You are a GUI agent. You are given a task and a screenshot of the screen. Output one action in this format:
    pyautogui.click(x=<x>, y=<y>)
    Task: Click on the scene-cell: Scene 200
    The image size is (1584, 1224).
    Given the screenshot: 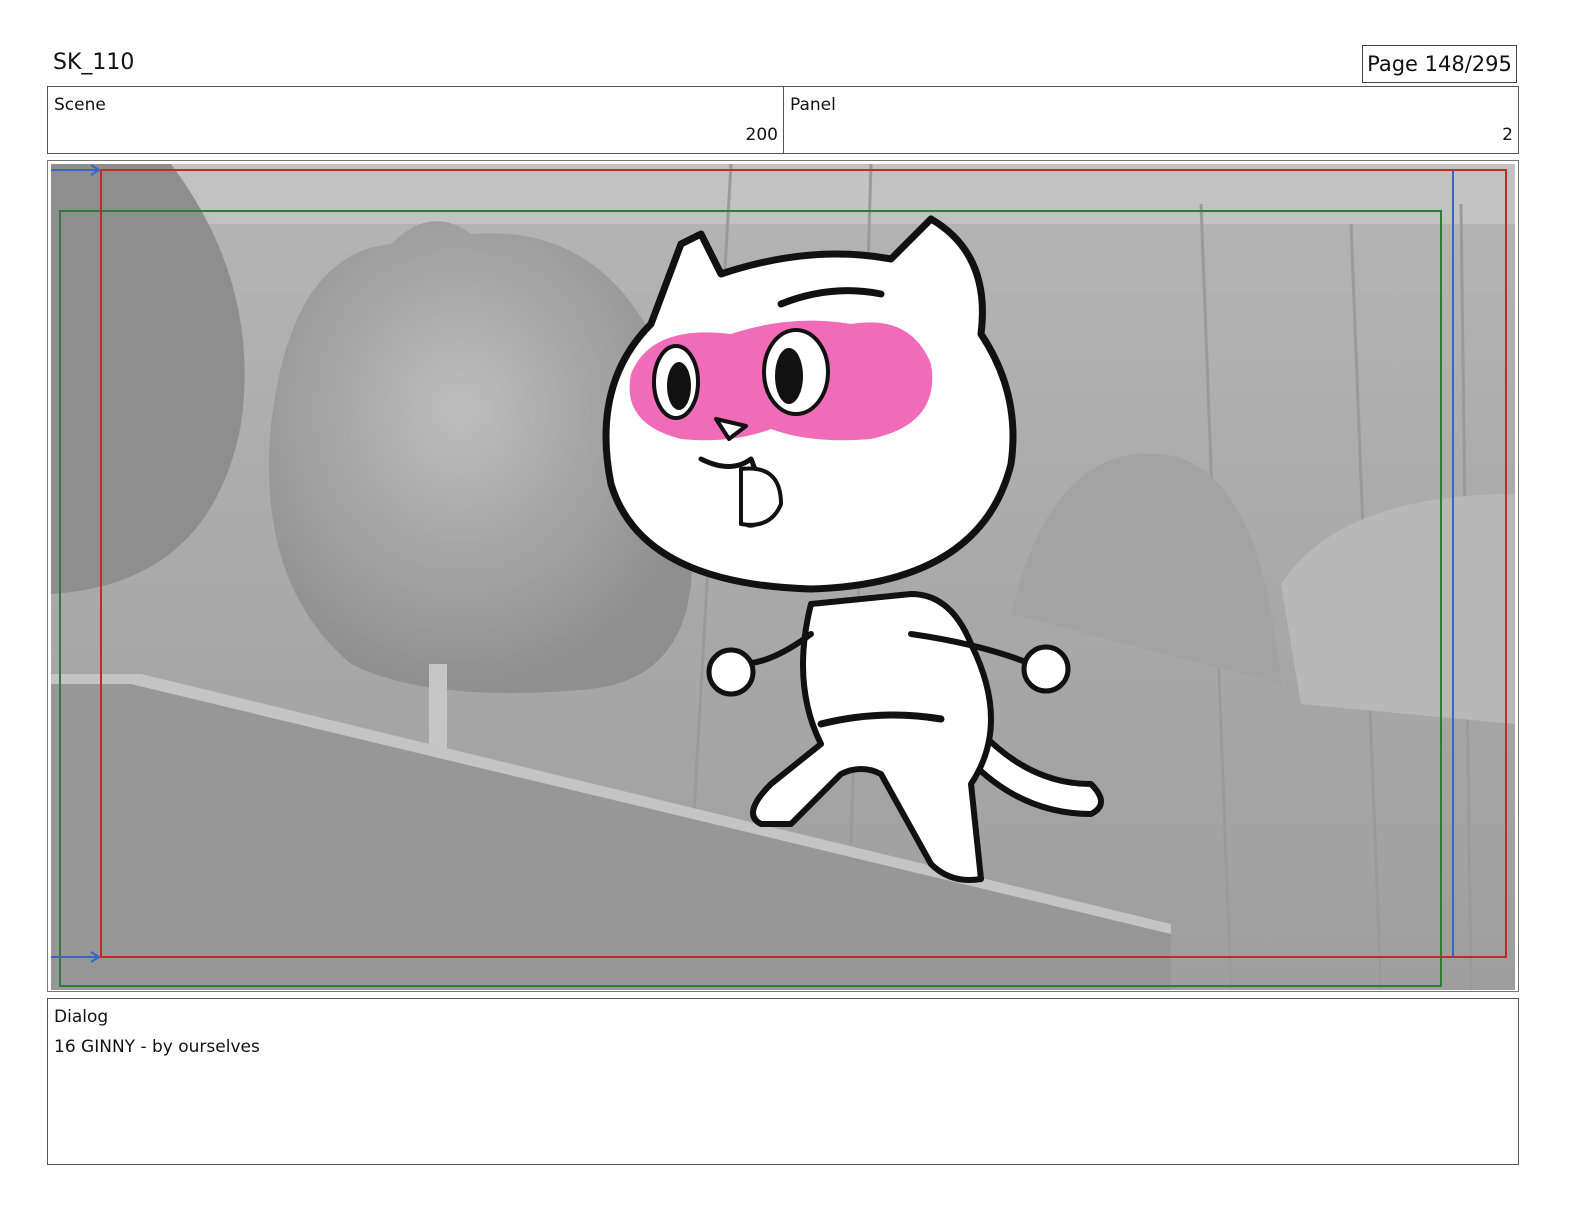 What is the action you would take?
    pyautogui.click(x=416, y=120)
    